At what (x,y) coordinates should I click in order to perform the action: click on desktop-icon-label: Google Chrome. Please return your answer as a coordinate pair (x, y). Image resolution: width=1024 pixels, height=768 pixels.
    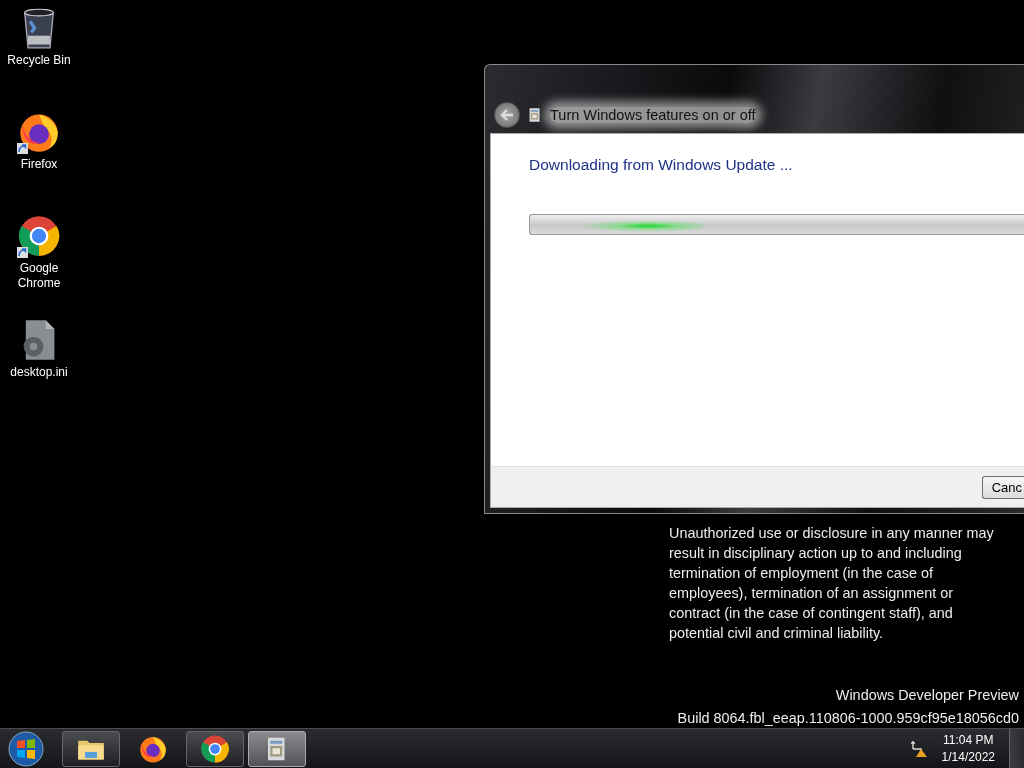
    Looking at the image, I should click on (39, 276).